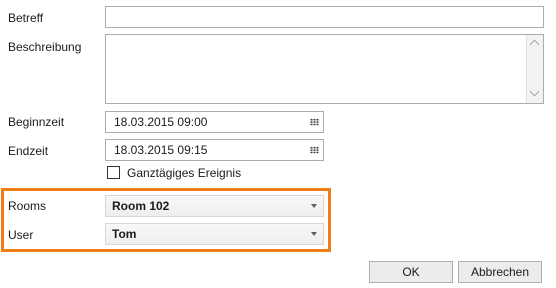  Describe the element at coordinates (500, 272) in the screenshot. I see `cancel-button: Abbrechen` at that location.